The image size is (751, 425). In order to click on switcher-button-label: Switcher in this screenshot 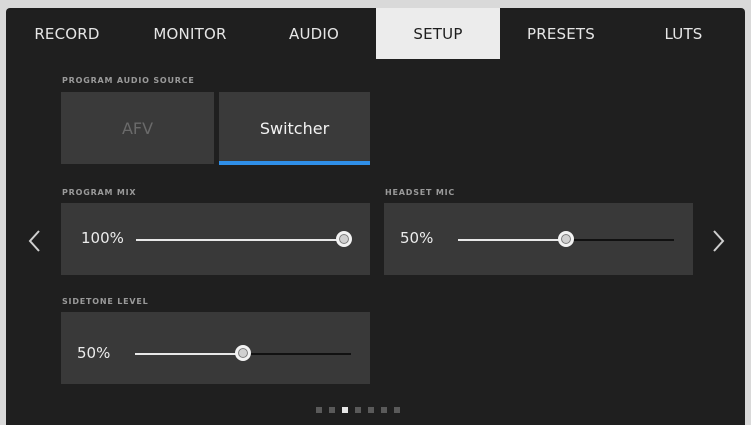, I will do `click(294, 128)`.